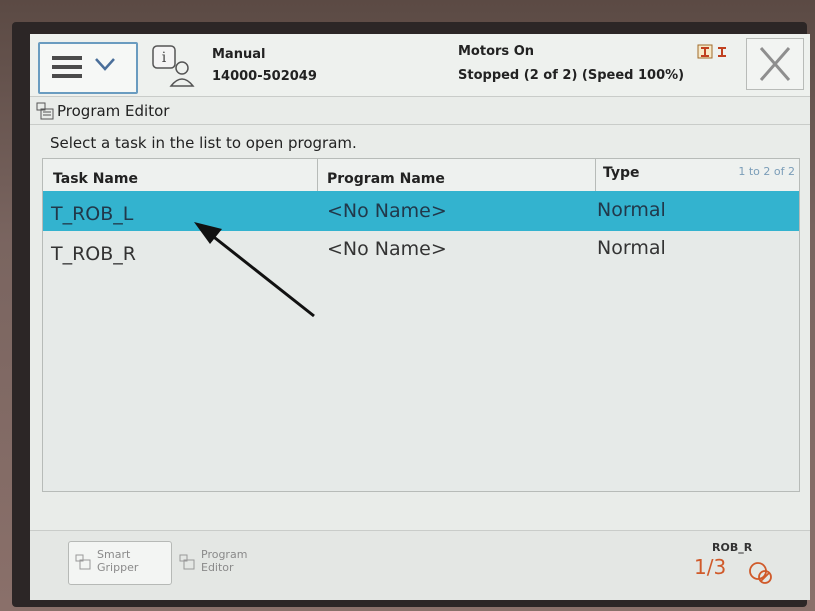 The height and width of the screenshot is (611, 815). I want to click on operating-mode: Manual, so click(239, 54).